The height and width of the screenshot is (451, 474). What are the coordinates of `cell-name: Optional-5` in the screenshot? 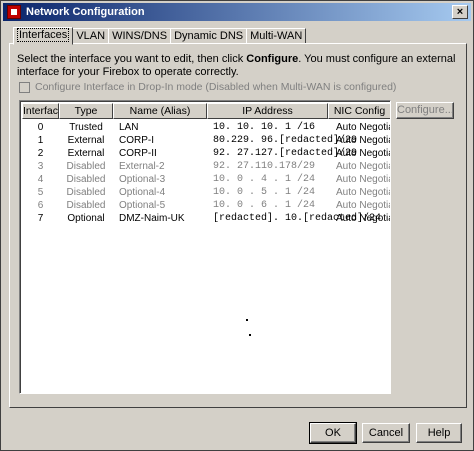 It's located at (142, 205).